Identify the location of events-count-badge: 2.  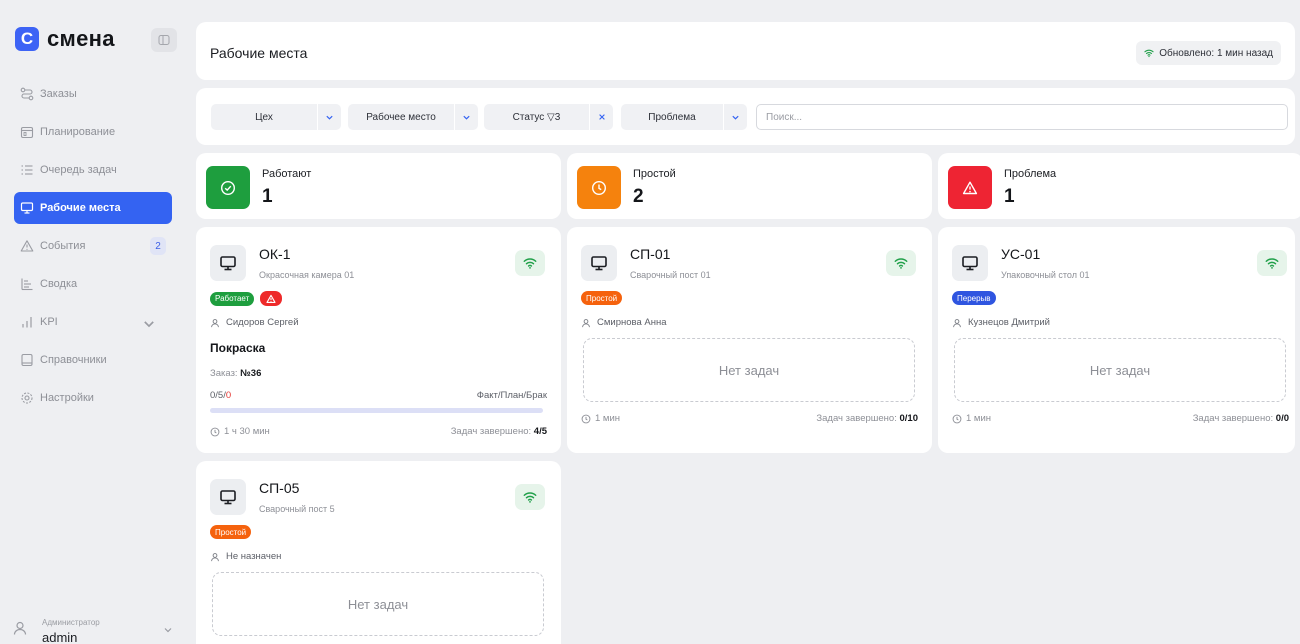
(158, 246).